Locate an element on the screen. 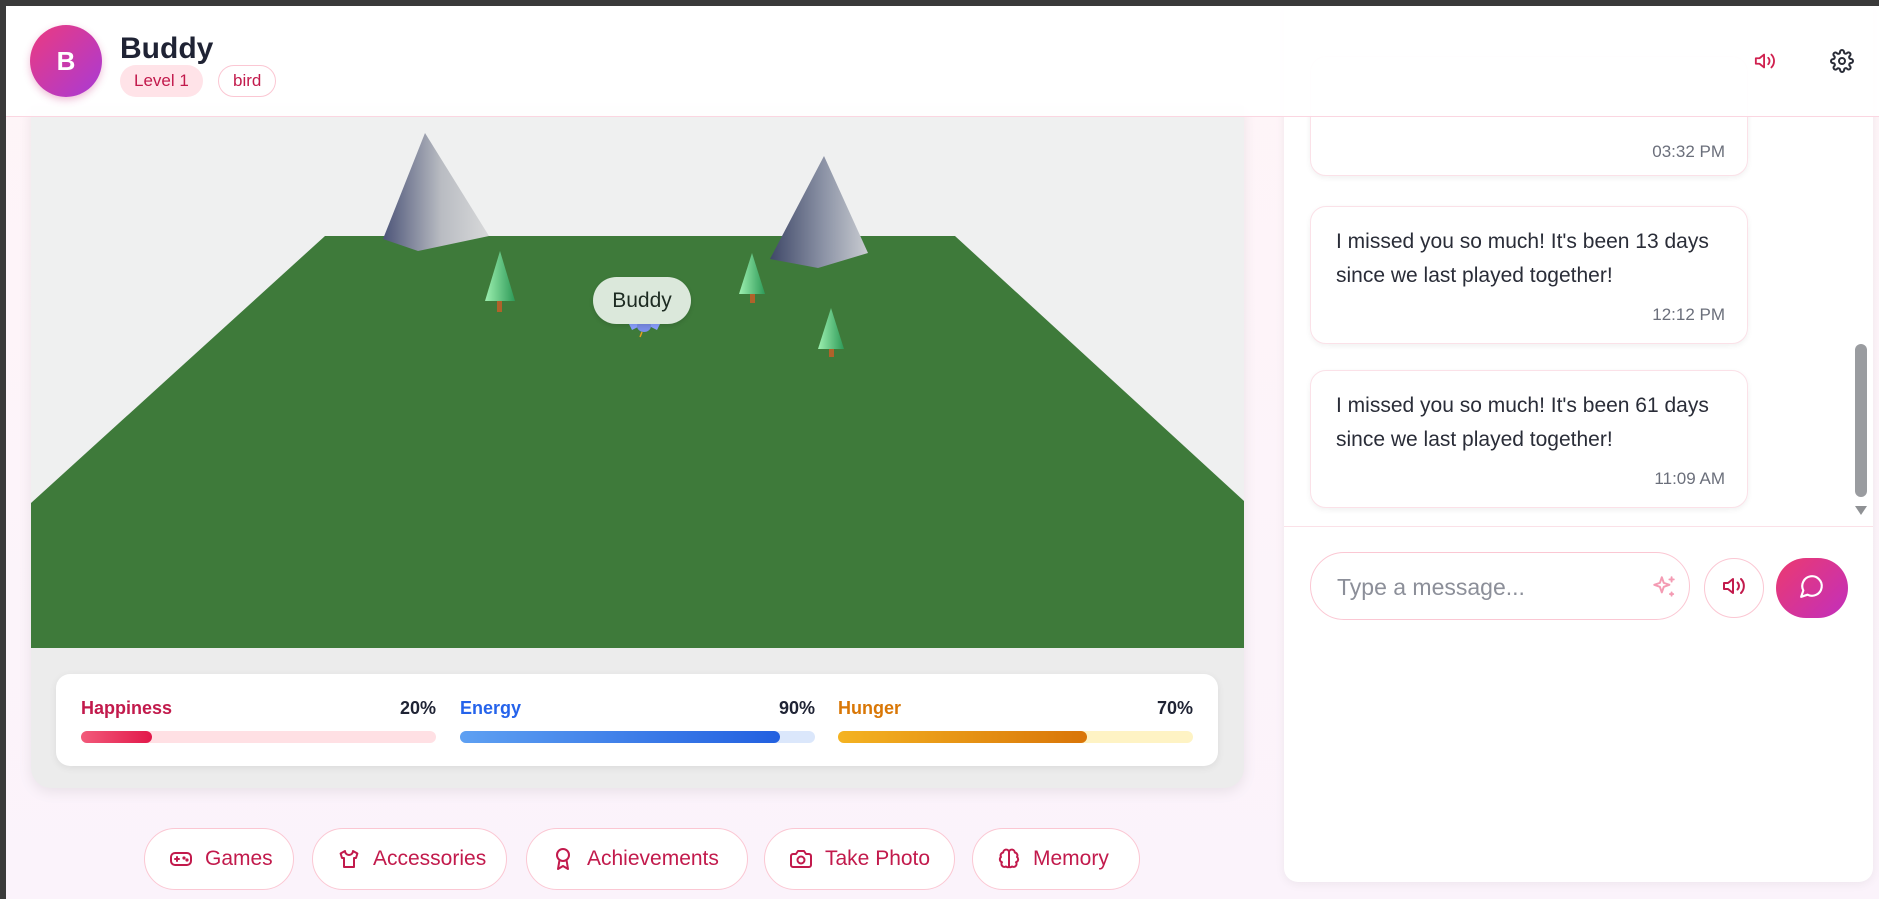  voice-button is located at coordinates (1734, 588).